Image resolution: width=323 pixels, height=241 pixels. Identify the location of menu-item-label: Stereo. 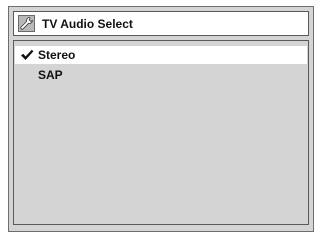
(57, 55).